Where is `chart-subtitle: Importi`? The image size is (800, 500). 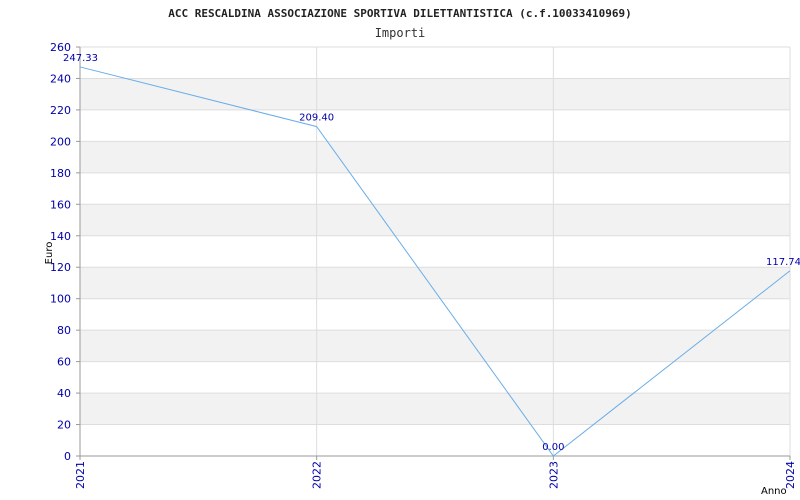
chart-subtitle: Importi is located at coordinates (400, 33).